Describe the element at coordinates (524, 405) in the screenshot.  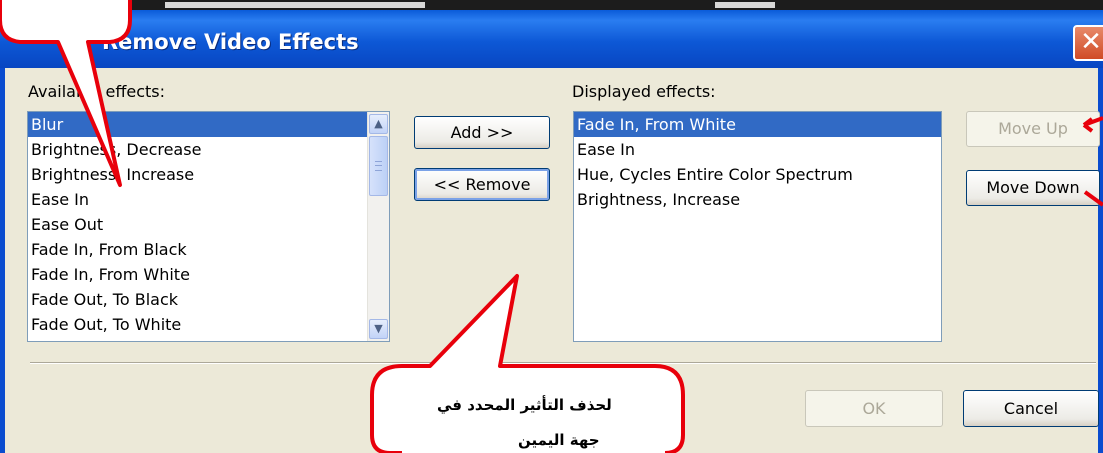
I see `annotation-line-1: لحذف التأثير المحدد في` at that location.